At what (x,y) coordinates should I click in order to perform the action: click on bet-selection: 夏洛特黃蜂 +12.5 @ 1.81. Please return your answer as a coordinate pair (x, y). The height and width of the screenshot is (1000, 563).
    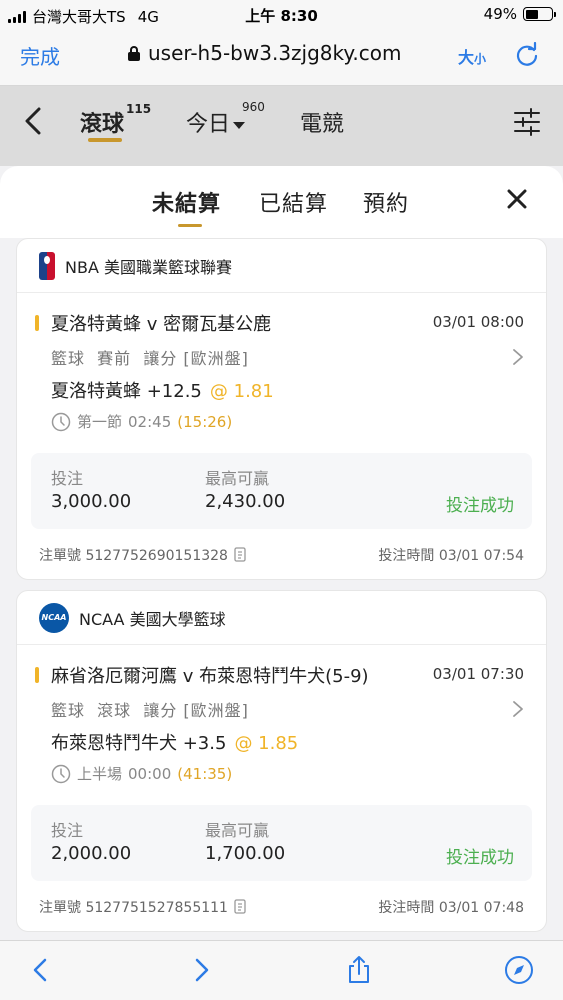
    Looking at the image, I should click on (162, 390).